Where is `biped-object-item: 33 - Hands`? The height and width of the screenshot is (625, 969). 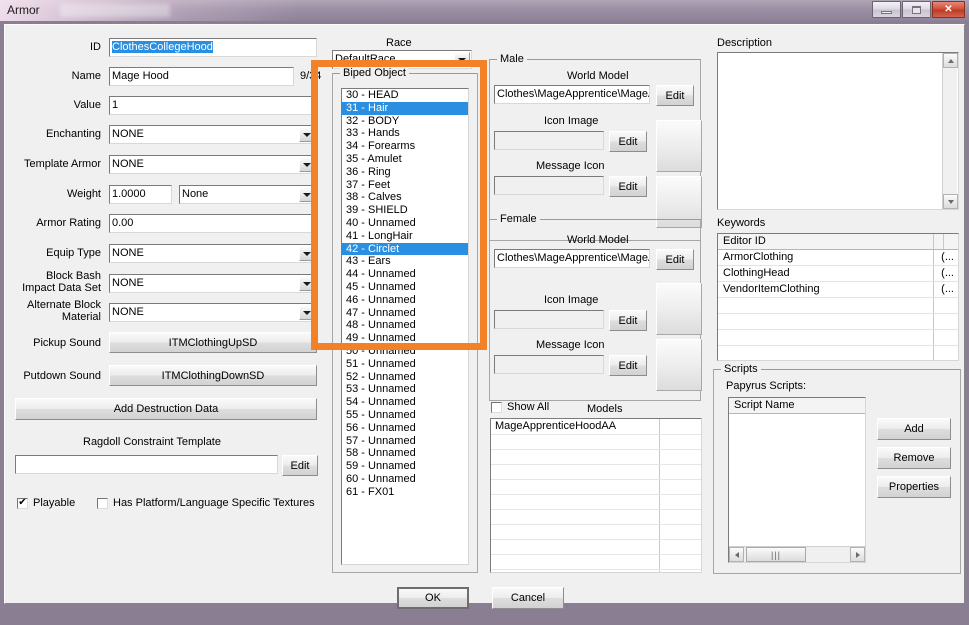 biped-object-item: 33 - Hands is located at coordinates (405, 133).